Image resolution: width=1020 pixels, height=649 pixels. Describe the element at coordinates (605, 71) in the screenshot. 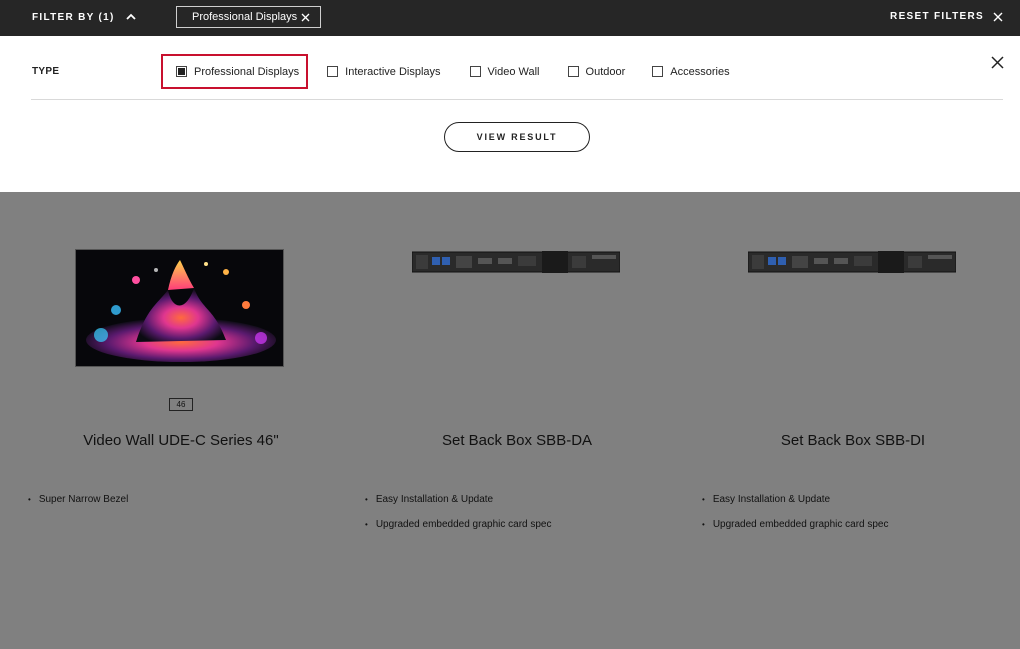

I see `checkbox-label: Outdoor` at that location.